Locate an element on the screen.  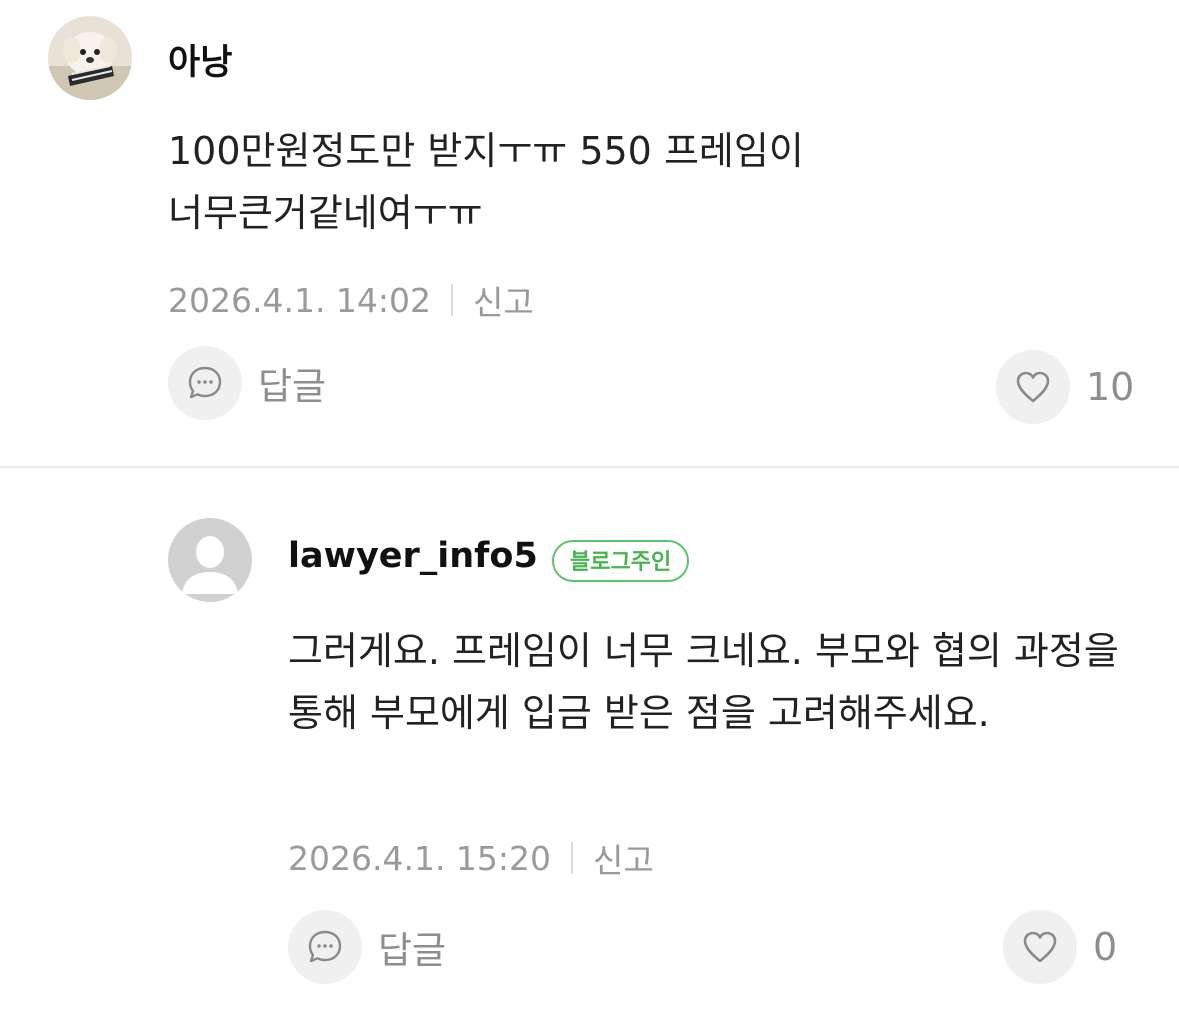
comment-meta: 2026.4.1. 15:20 신고 is located at coordinates (471, 858).